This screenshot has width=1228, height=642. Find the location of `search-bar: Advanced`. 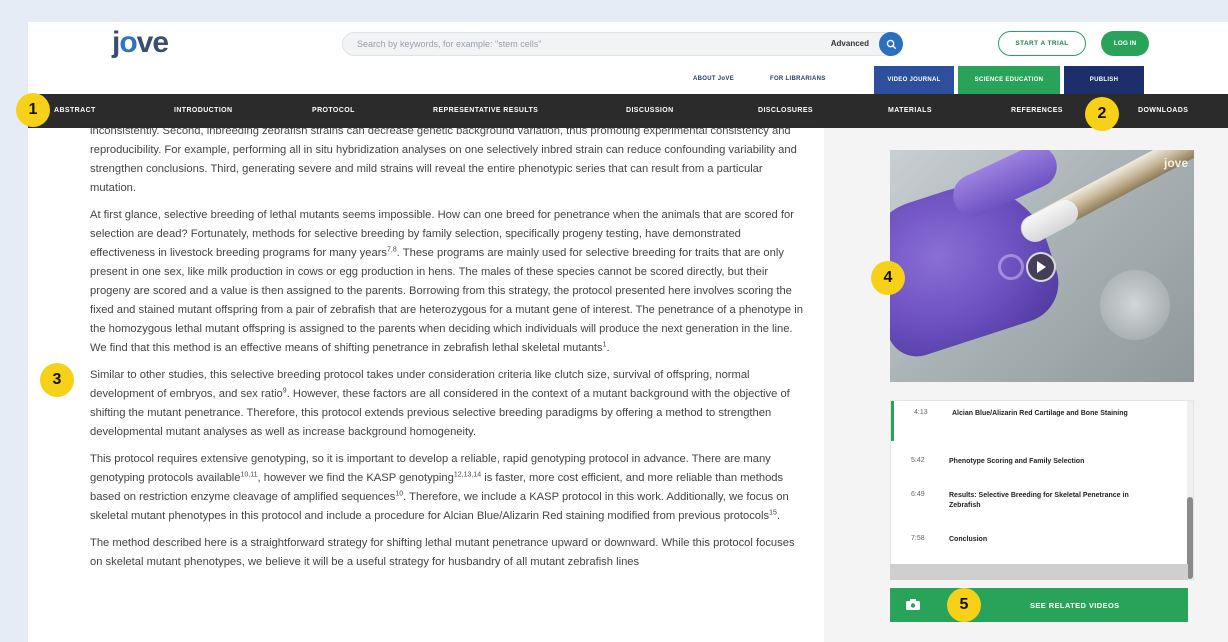

search-bar: Advanced is located at coordinates (622, 44).